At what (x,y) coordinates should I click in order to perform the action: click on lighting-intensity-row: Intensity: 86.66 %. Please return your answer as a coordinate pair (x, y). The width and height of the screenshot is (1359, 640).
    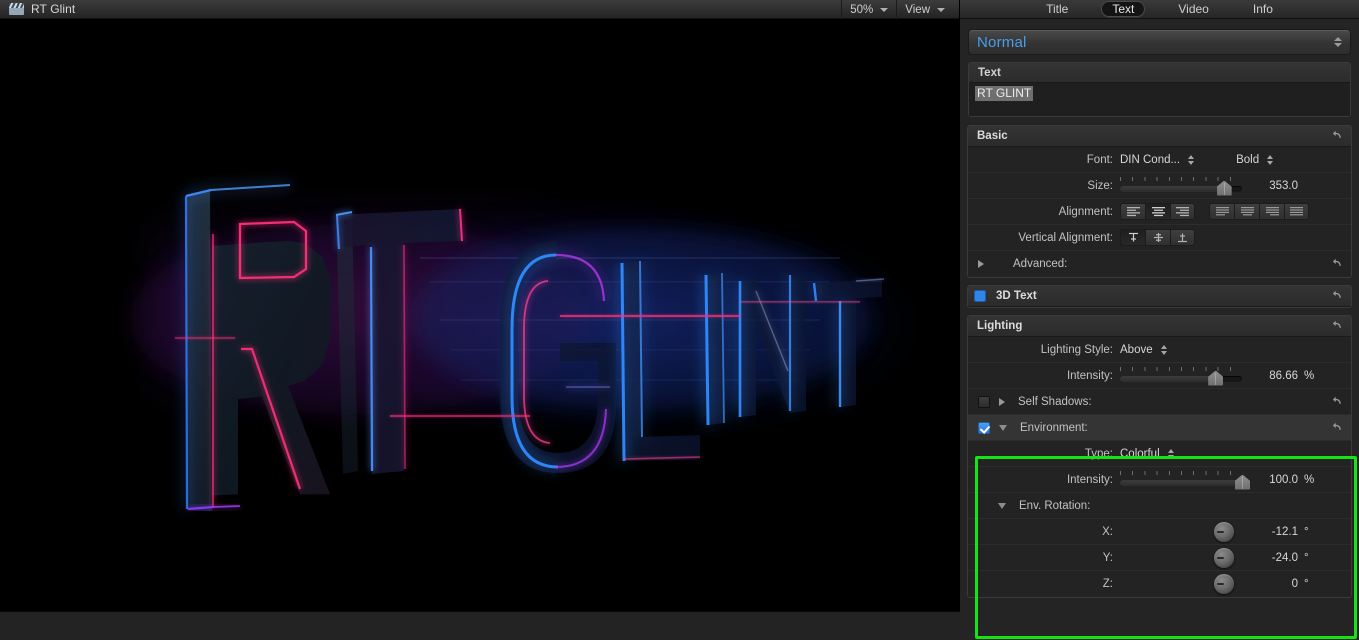
    Looking at the image, I should click on (1159, 376).